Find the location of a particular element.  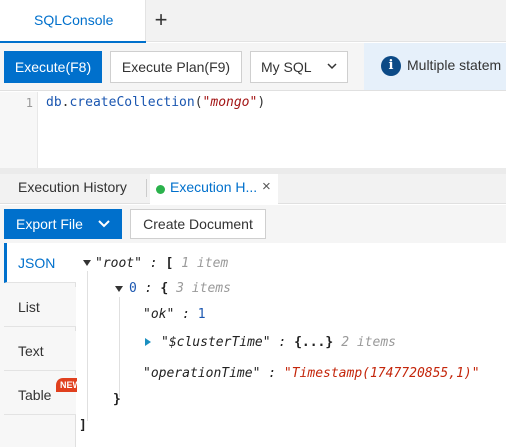

operation-time-value: "Timestamp(1747720855,1)" is located at coordinates (381, 373).